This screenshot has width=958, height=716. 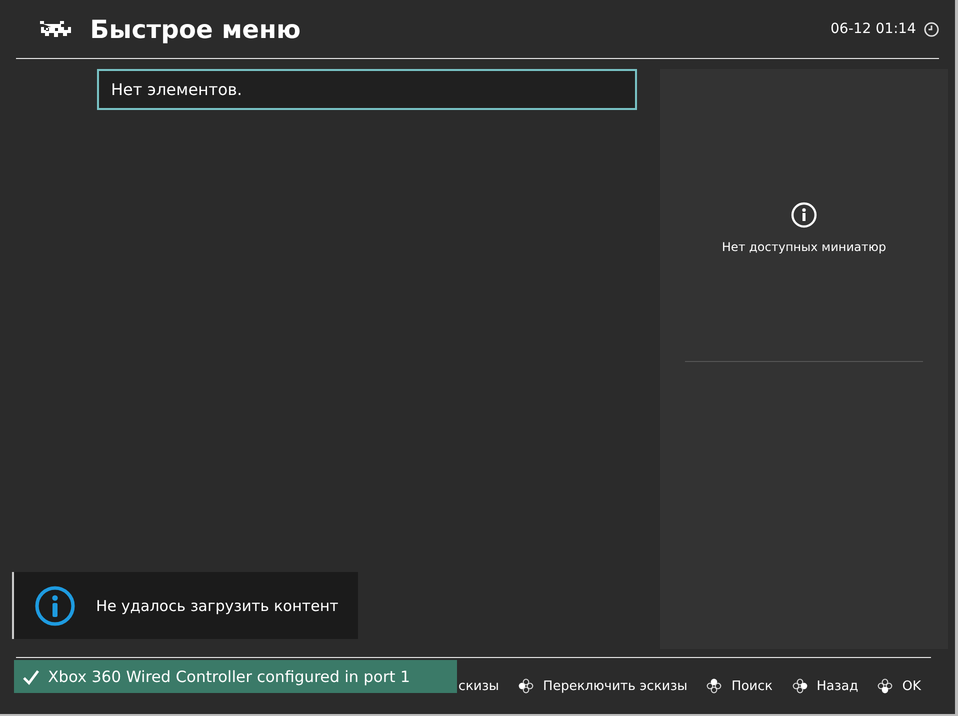 What do you see at coordinates (837, 686) in the screenshot?
I see `hint-label: Назад` at bounding box center [837, 686].